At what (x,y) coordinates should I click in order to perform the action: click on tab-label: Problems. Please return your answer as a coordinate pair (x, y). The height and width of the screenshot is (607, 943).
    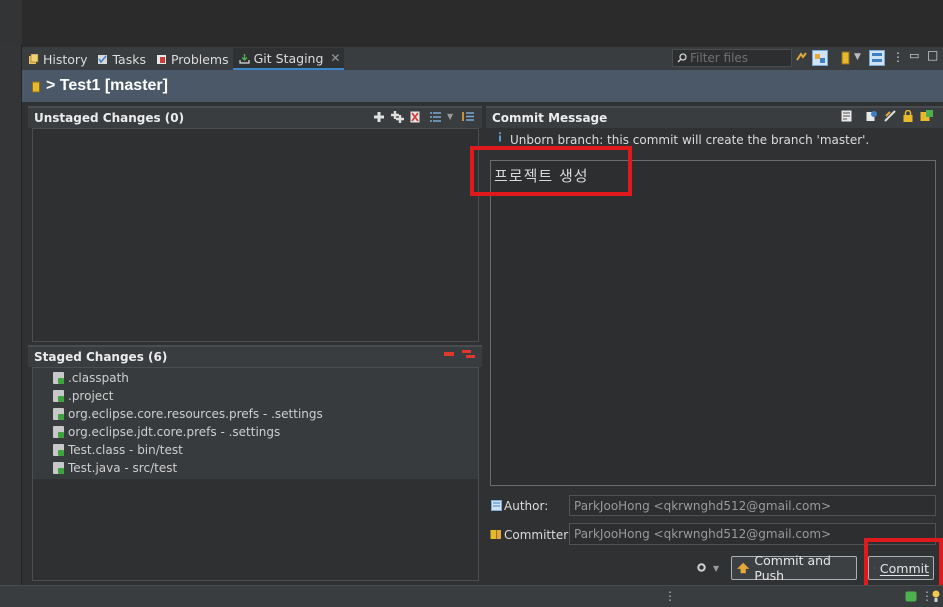
    Looking at the image, I should click on (199, 59).